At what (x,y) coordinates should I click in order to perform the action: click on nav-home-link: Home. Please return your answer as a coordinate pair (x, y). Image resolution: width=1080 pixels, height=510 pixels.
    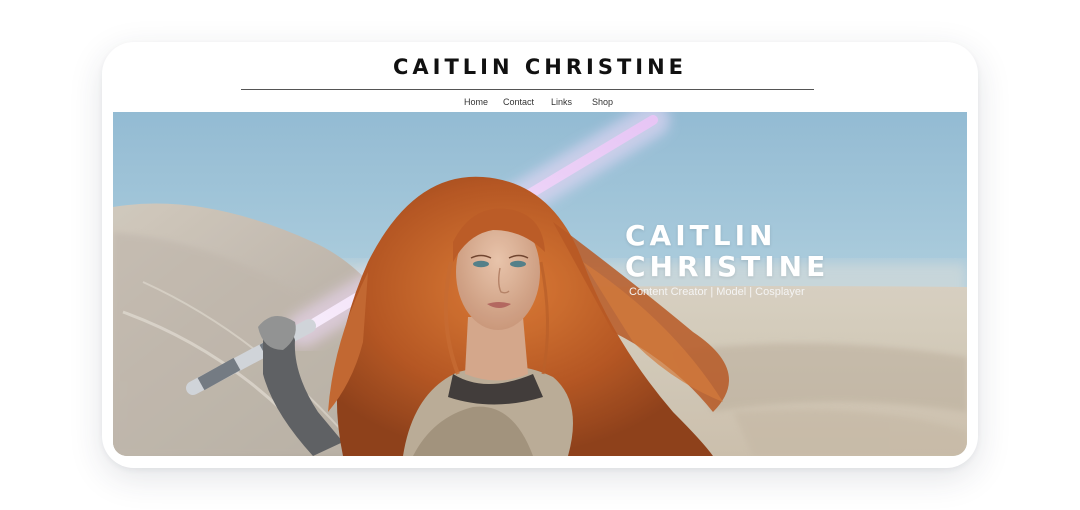
    Looking at the image, I should click on (476, 102).